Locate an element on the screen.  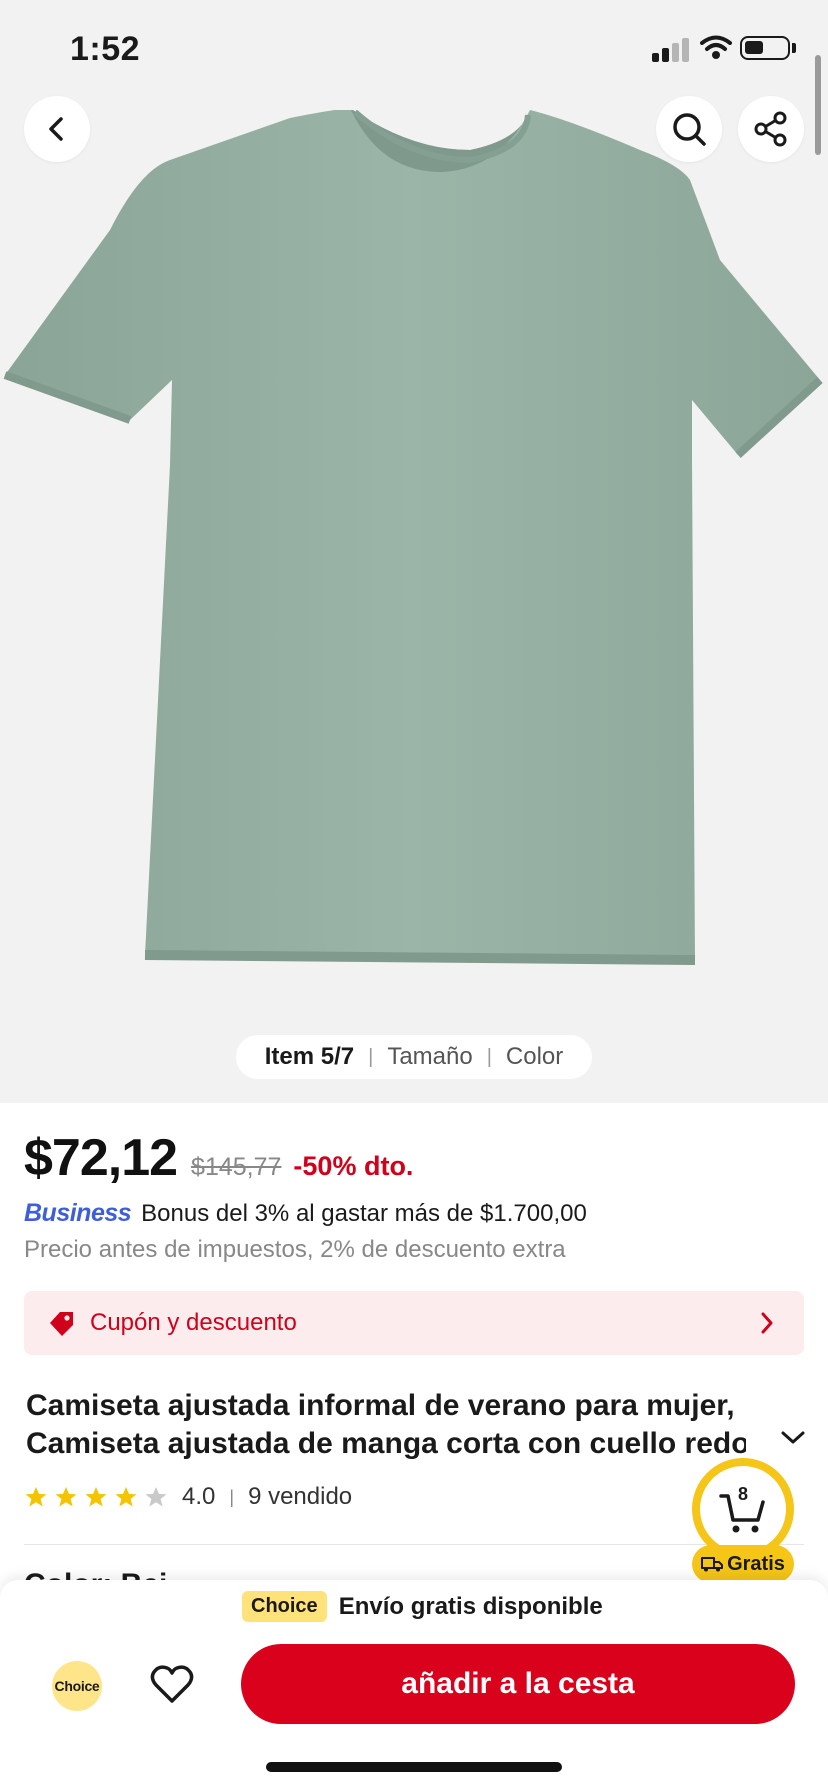
signal-icon is located at coordinates (672, 49).